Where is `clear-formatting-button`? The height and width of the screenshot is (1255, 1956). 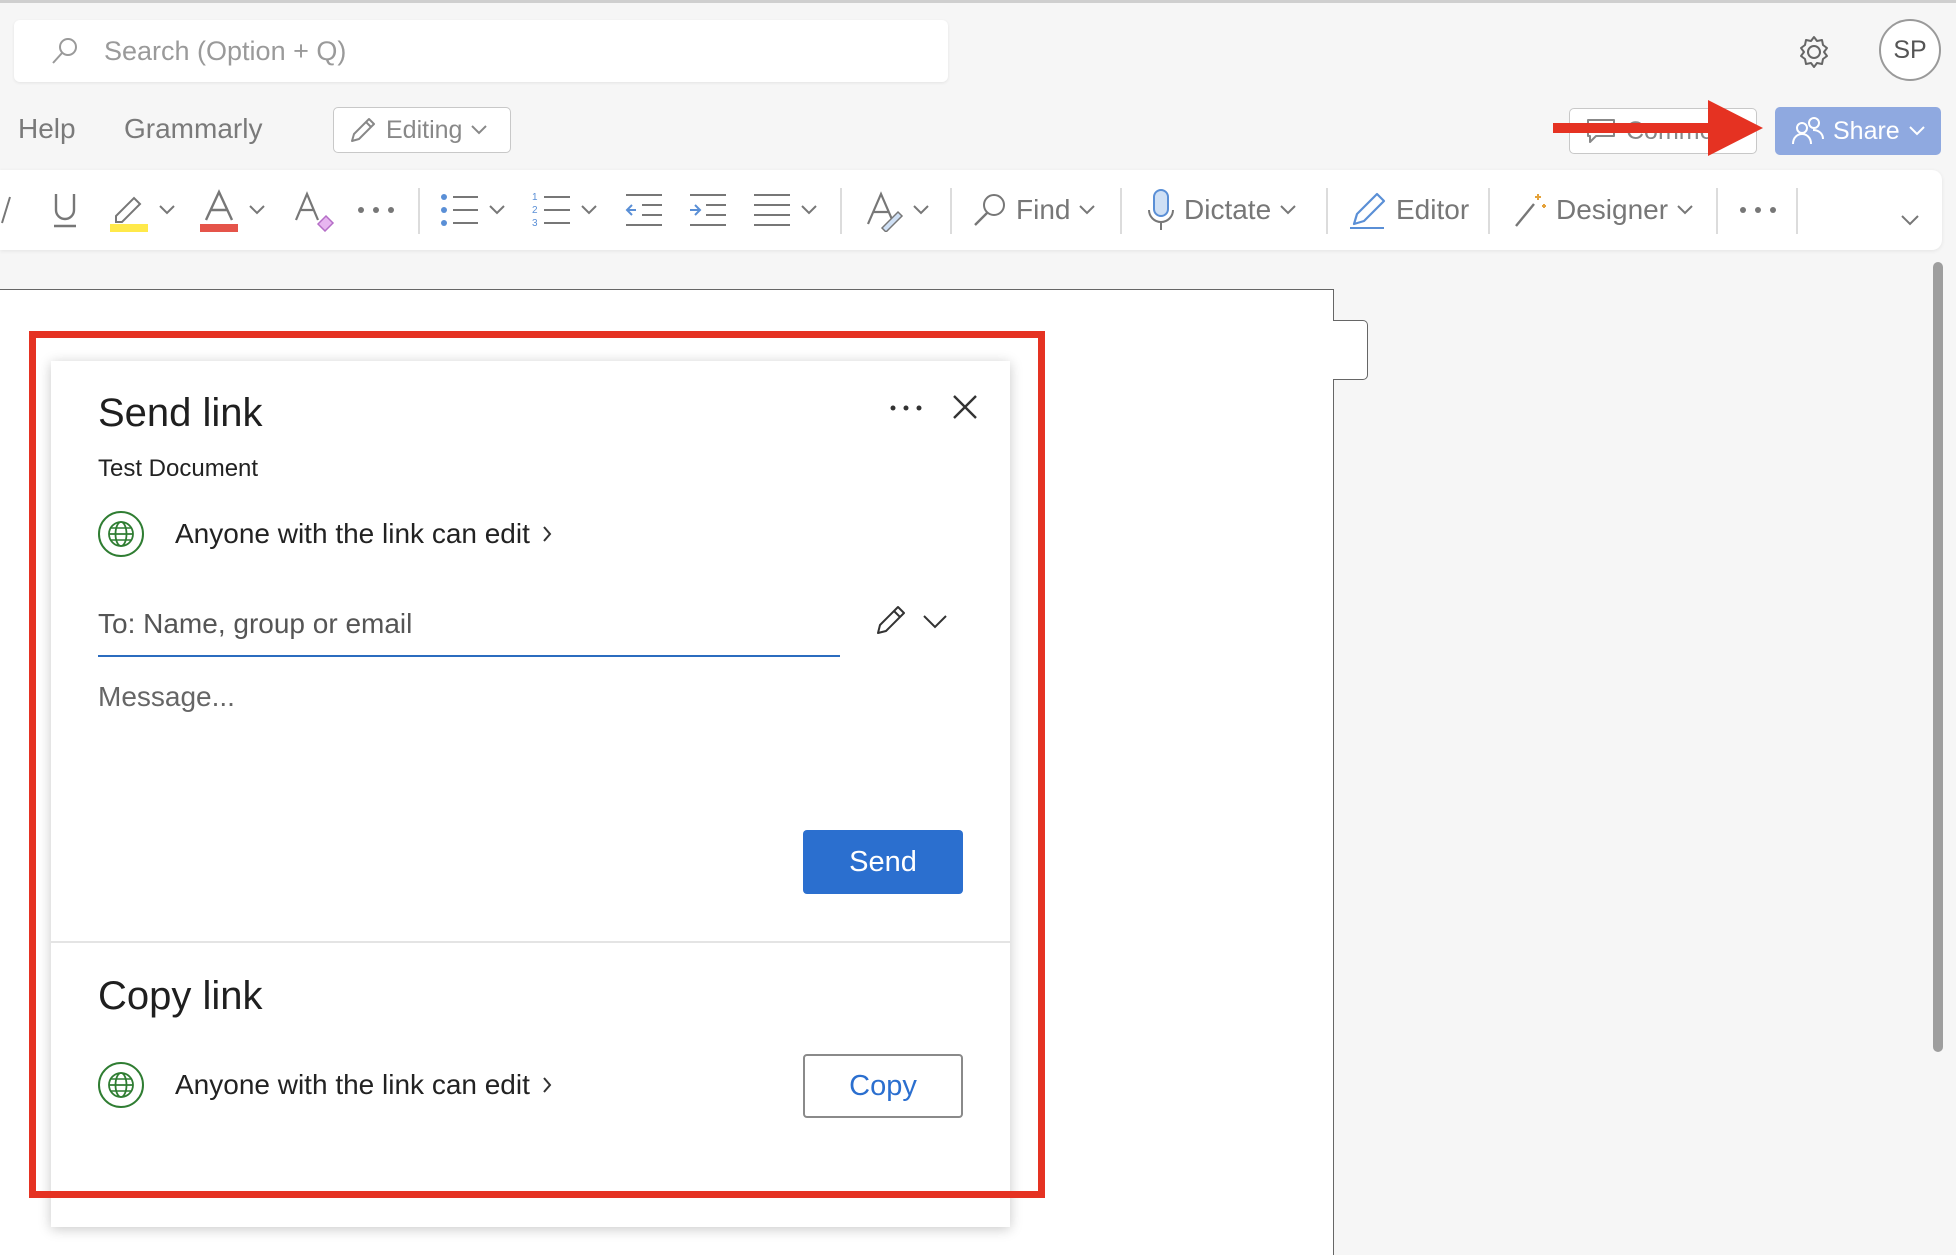
clear-formatting-button is located at coordinates (314, 210).